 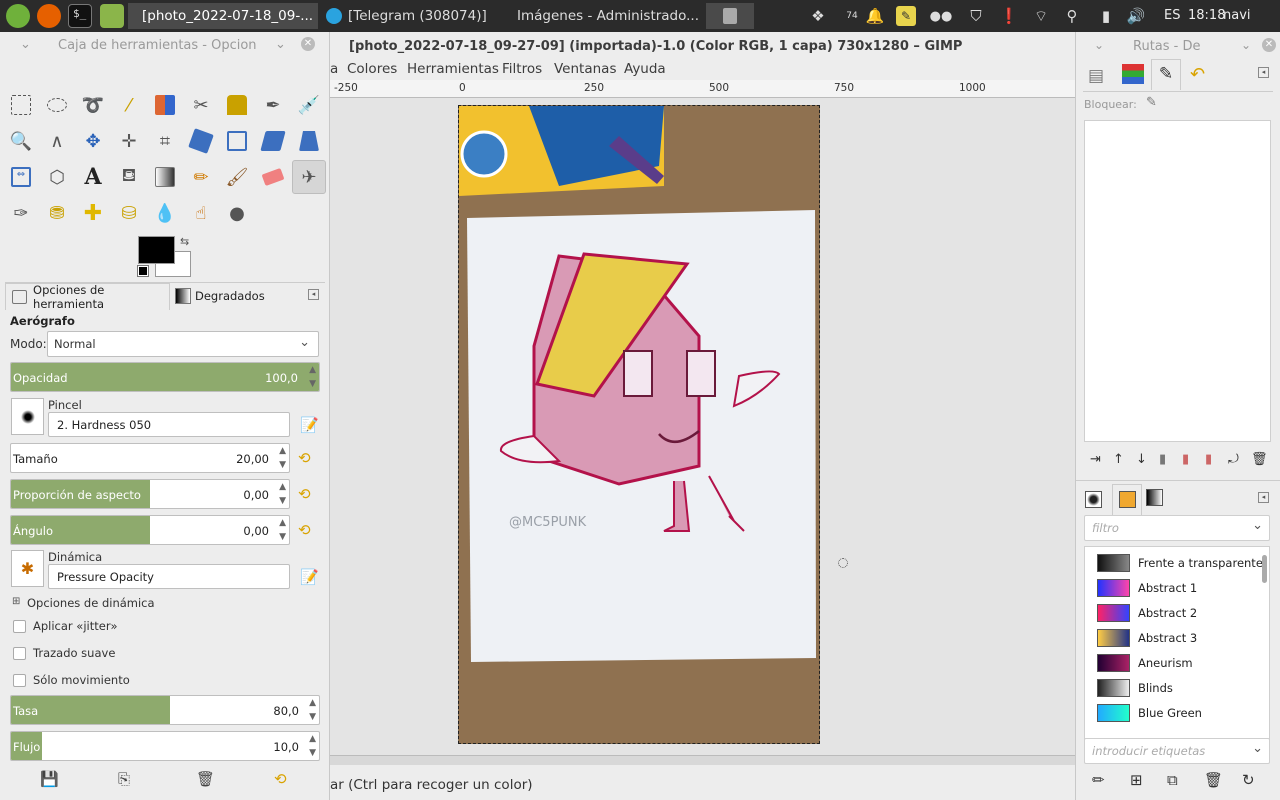 What do you see at coordinates (129, 141) in the screenshot?
I see `align-tool-icon: ✛` at bounding box center [129, 141].